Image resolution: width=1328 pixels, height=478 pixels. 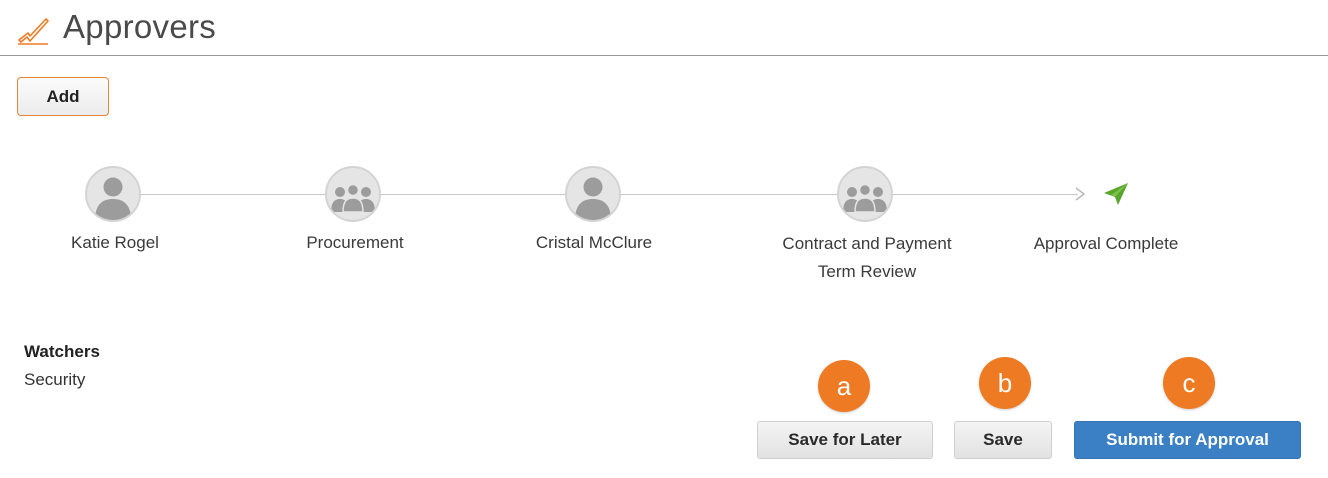 I want to click on flow-step-label: Katie Rogel, so click(x=115, y=242).